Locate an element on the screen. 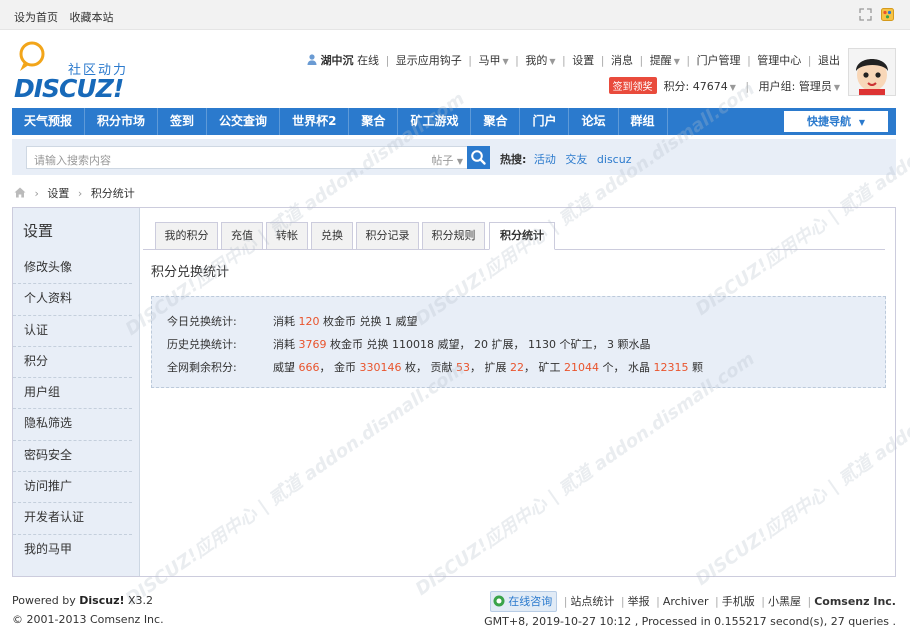  tab-credit-stats: 积分统计 is located at coordinates (522, 236).